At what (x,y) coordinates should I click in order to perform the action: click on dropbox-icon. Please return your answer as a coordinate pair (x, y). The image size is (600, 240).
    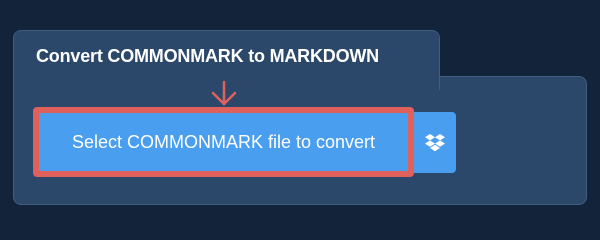
    Looking at the image, I should click on (435, 142).